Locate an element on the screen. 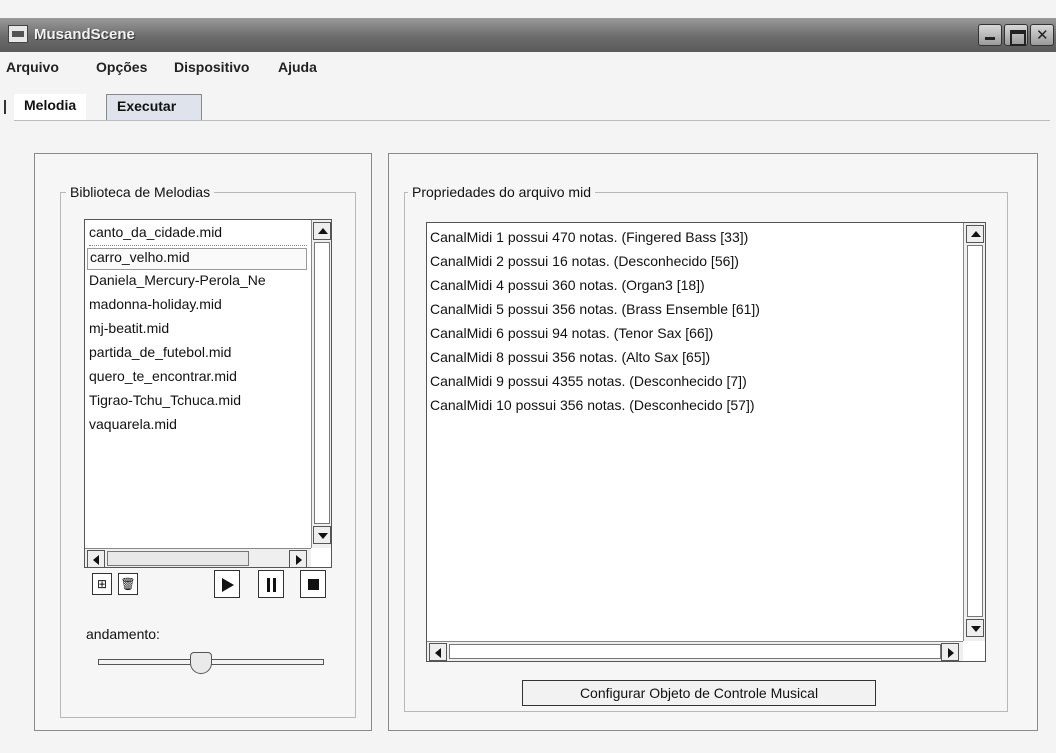 This screenshot has height=753, width=1056. library-title: Biblioteca de Melodias is located at coordinates (140, 192).